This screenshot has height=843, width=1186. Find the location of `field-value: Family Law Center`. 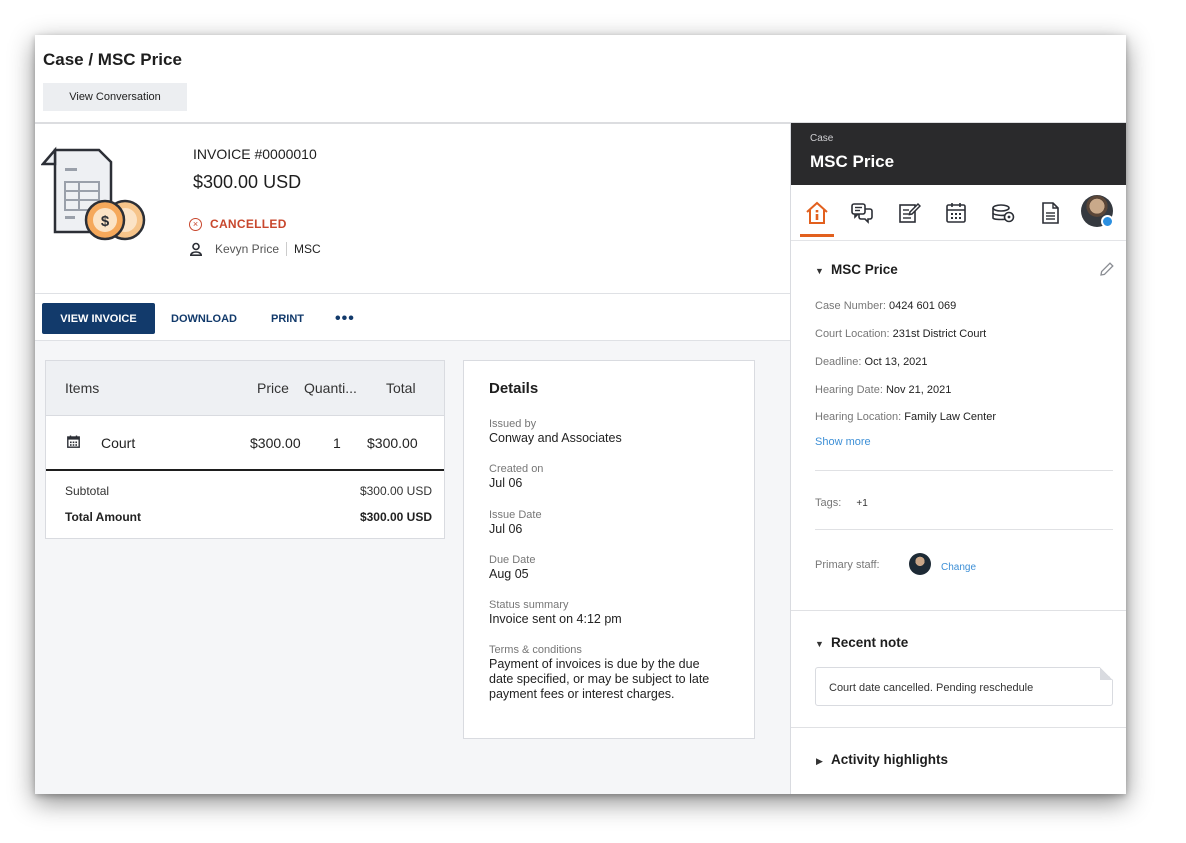

field-value: Family Law Center is located at coordinates (950, 417).